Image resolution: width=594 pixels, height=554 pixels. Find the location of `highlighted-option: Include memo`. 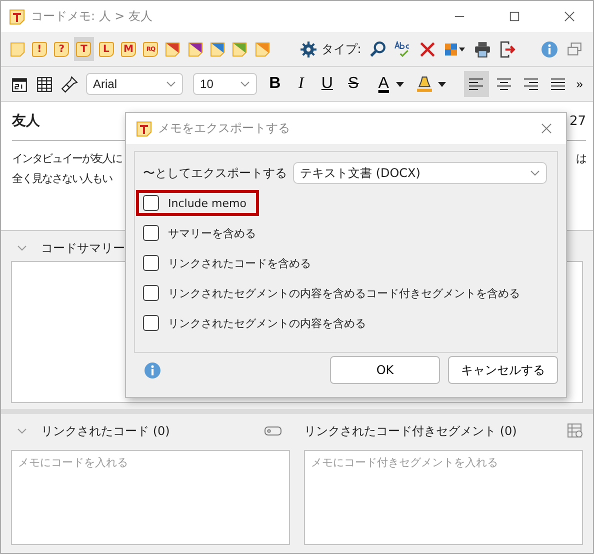

highlighted-option: Include memo is located at coordinates (198, 203).